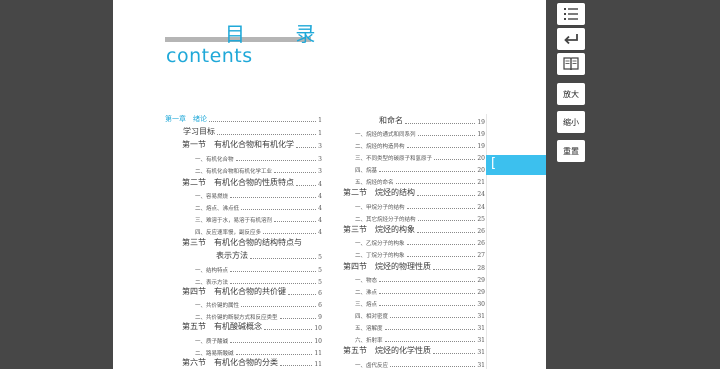 This screenshot has width=720, height=369. Describe the element at coordinates (486, 241) in the screenshot. I see `page-edge-line` at that location.